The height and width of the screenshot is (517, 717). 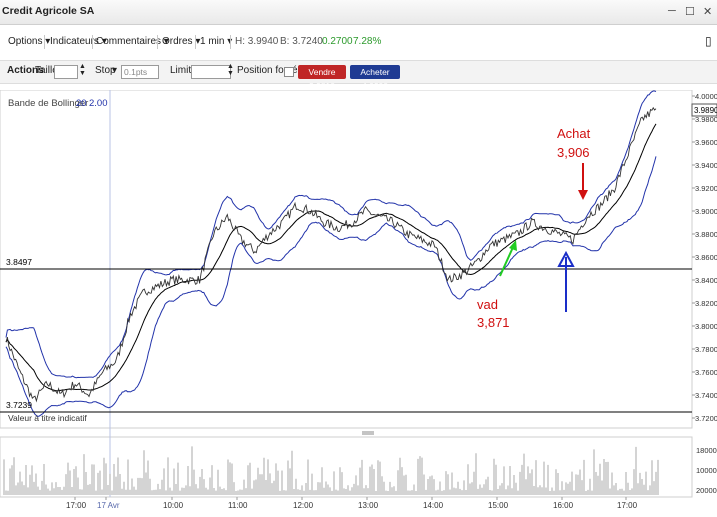 I want to click on disclaimer-text: Valeur à titre indicatif, so click(x=47, y=418).